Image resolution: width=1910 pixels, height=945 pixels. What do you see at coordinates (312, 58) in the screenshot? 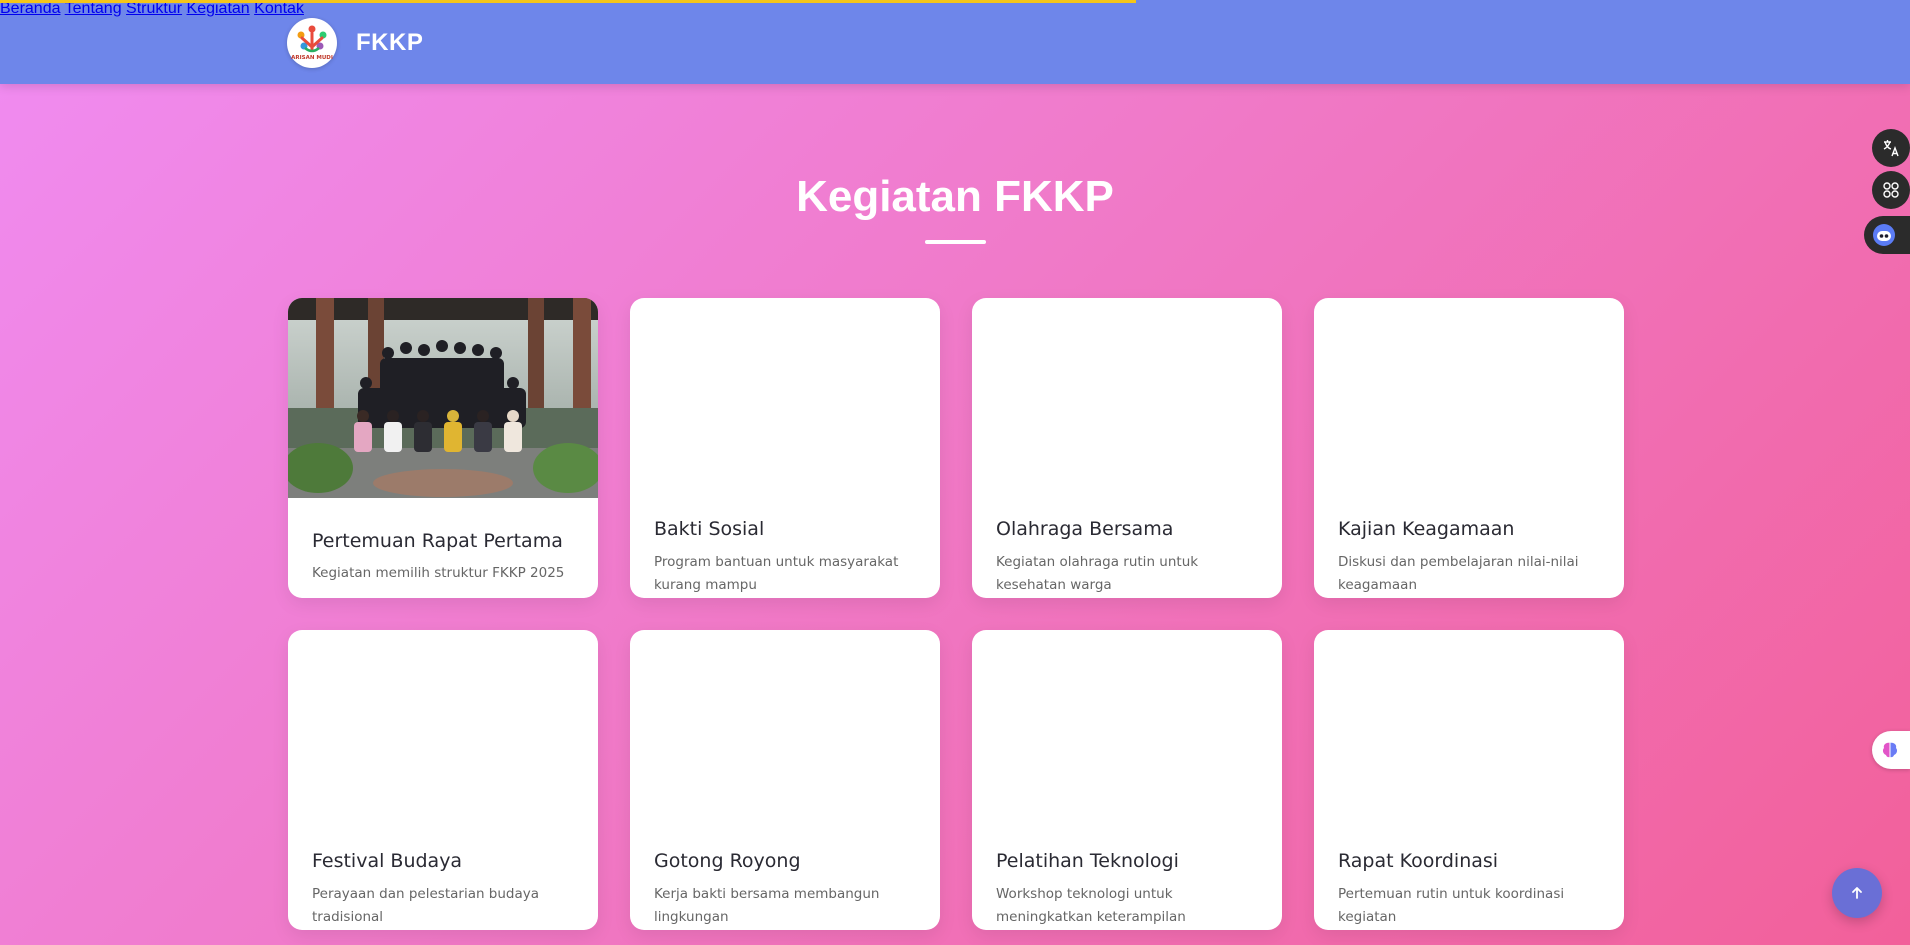
I see `logo-text: ARISAN MUDI` at bounding box center [312, 58].